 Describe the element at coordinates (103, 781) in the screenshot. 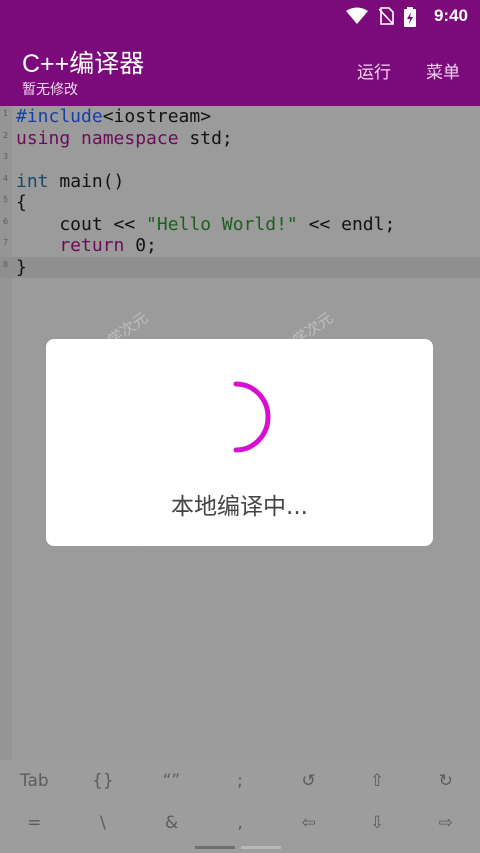

I see `braces-key: {}` at that location.